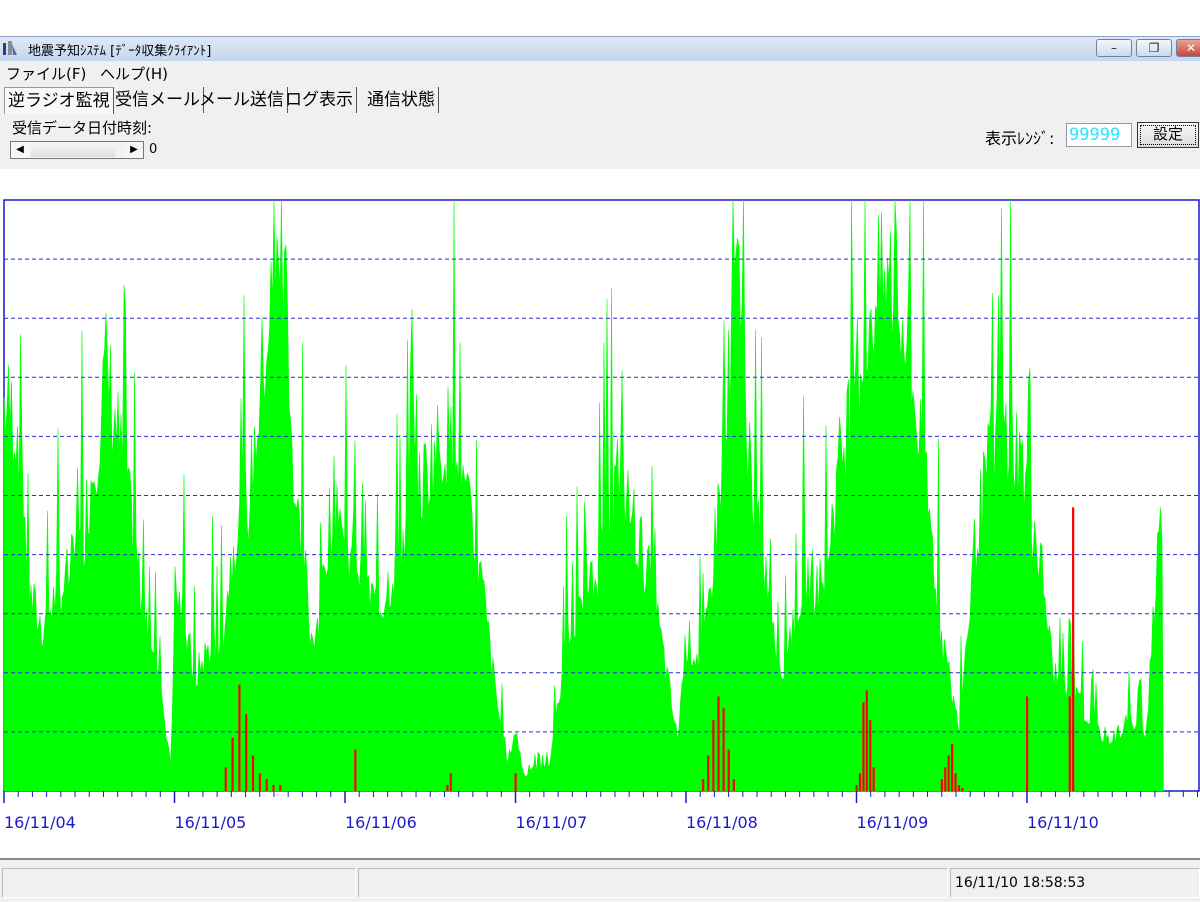 The height and width of the screenshot is (902, 1200). Describe the element at coordinates (1168, 135) in the screenshot. I see `set-button: 設定` at that location.